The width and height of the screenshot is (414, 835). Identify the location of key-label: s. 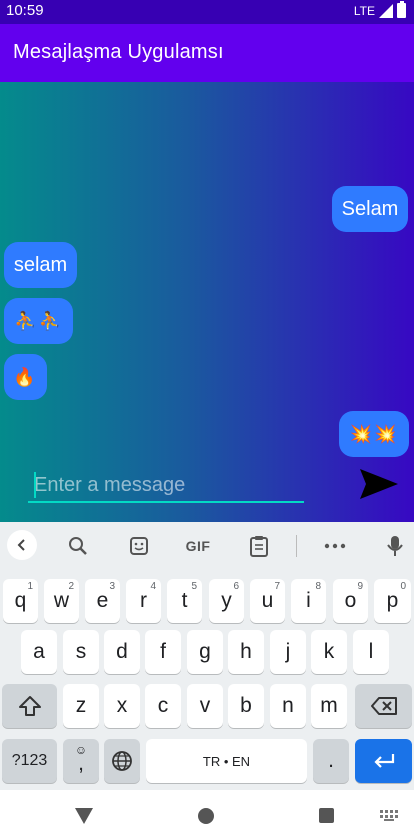
(81, 651).